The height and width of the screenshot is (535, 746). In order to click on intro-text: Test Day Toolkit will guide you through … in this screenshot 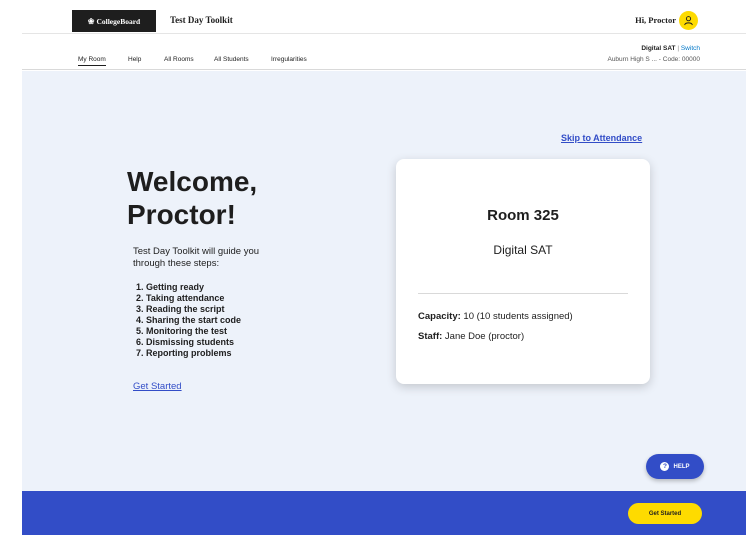, I will do `click(196, 257)`.